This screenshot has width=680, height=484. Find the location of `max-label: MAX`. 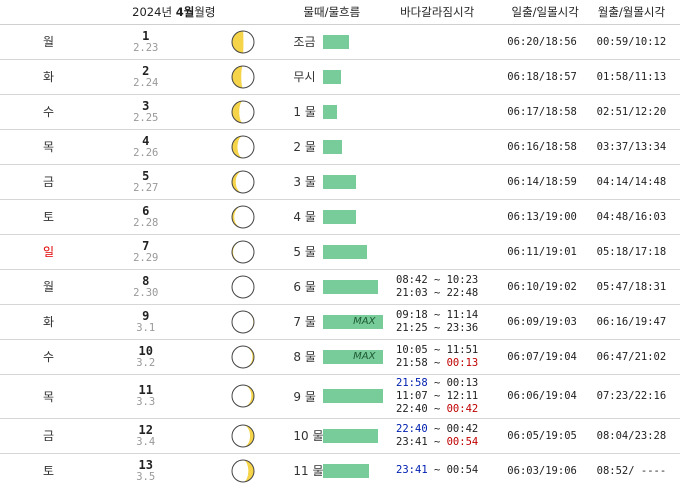

max-label: MAX is located at coordinates (364, 321).